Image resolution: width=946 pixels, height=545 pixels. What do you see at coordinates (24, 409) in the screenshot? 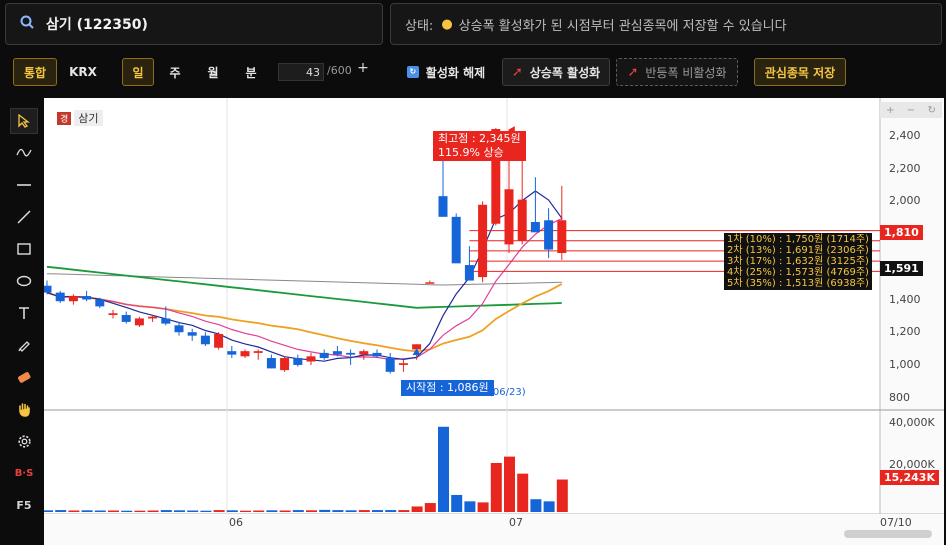
I see `pan-tool` at bounding box center [24, 409].